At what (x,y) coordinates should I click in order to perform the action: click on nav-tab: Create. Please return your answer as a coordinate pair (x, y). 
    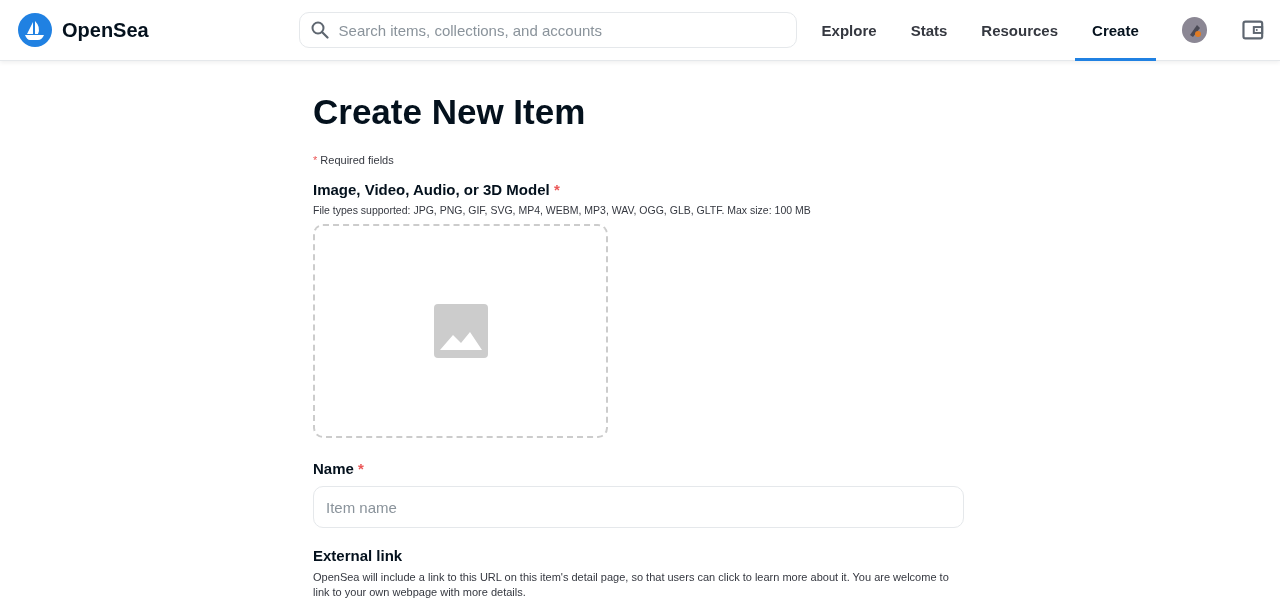
    Looking at the image, I should click on (1115, 30).